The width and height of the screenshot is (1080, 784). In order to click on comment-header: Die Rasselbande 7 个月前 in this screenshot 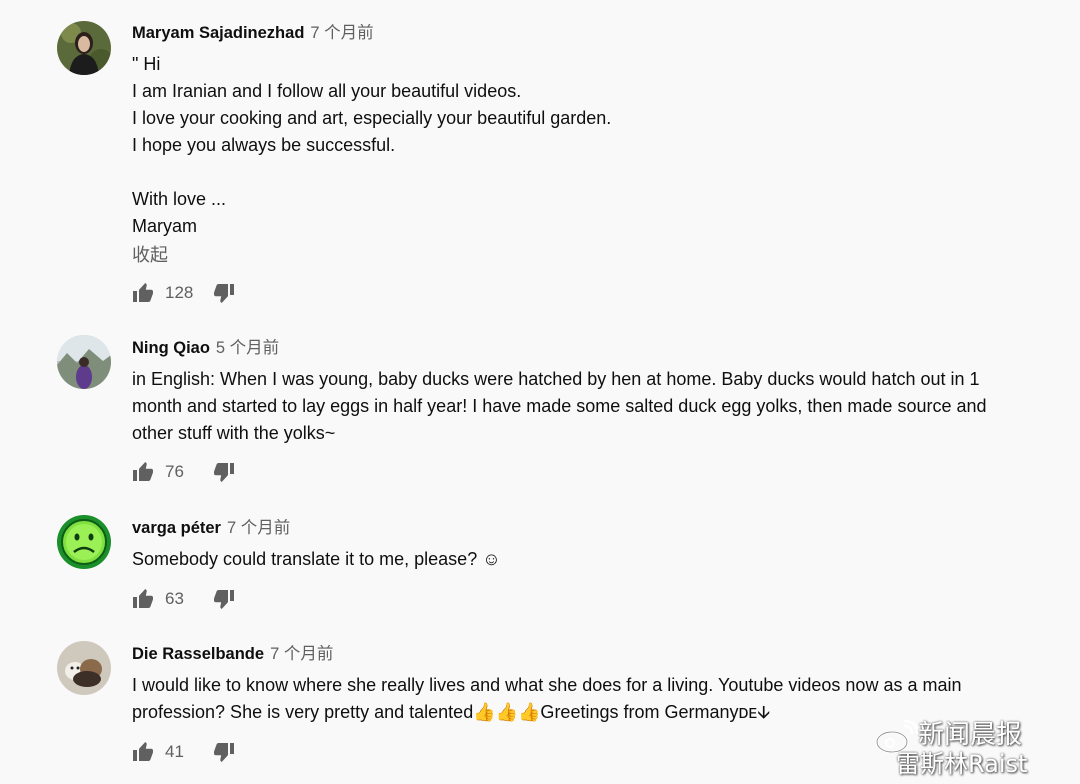, I will do `click(232, 654)`.